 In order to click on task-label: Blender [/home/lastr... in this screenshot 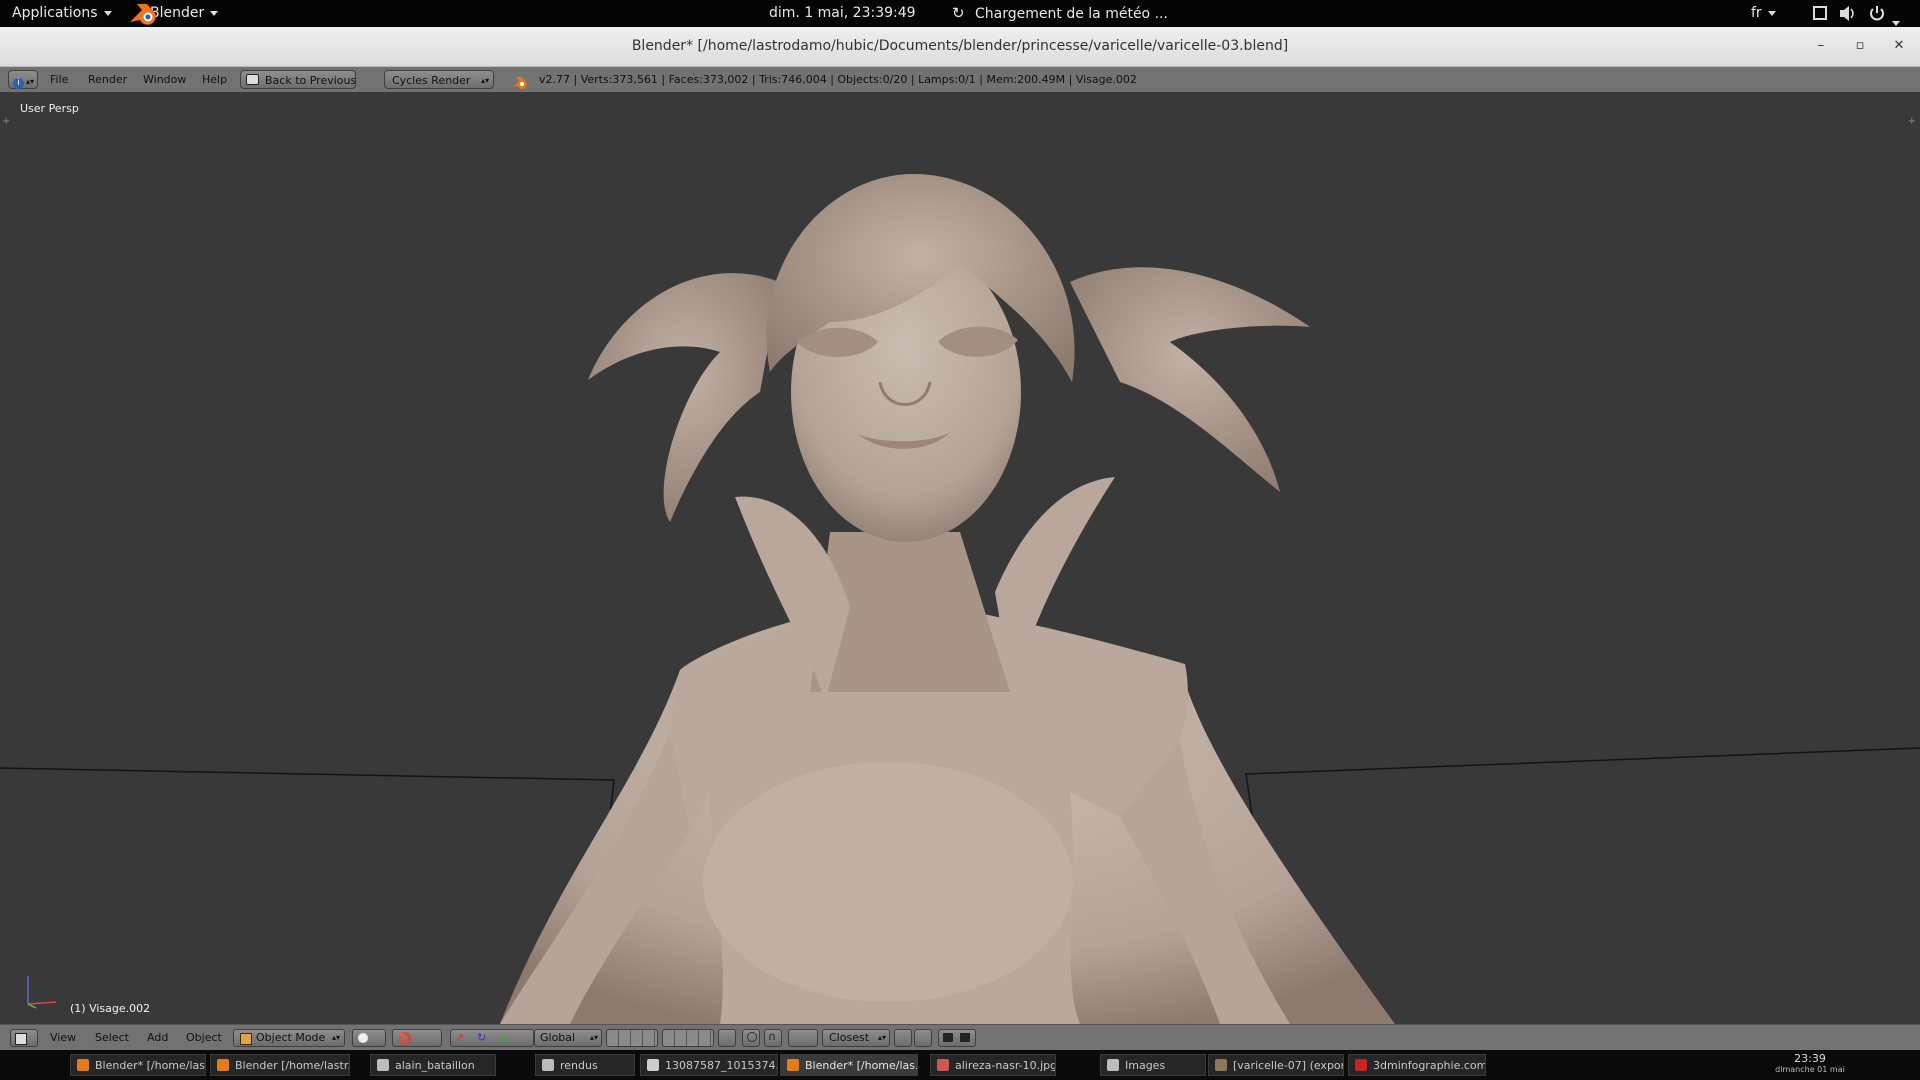, I will do `click(292, 1065)`.